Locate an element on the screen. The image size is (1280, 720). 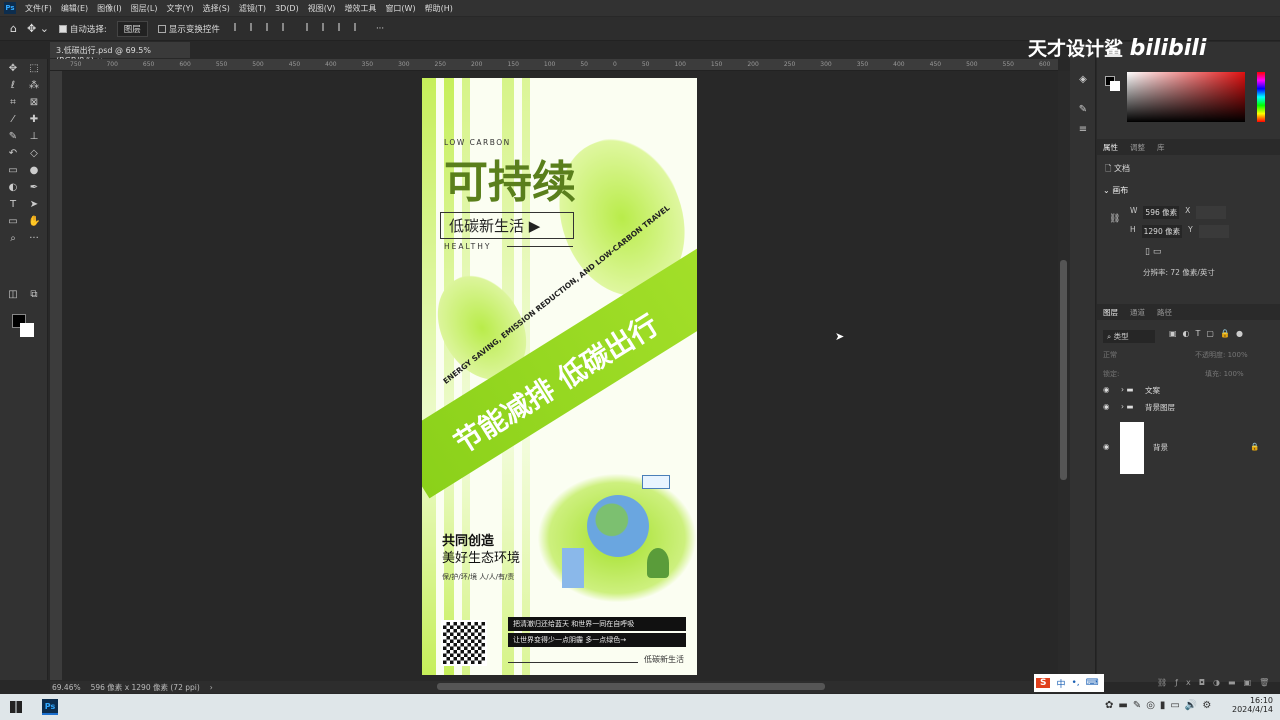
photoshop-taskbar-icon: Ps is located at coordinates (50, 707).